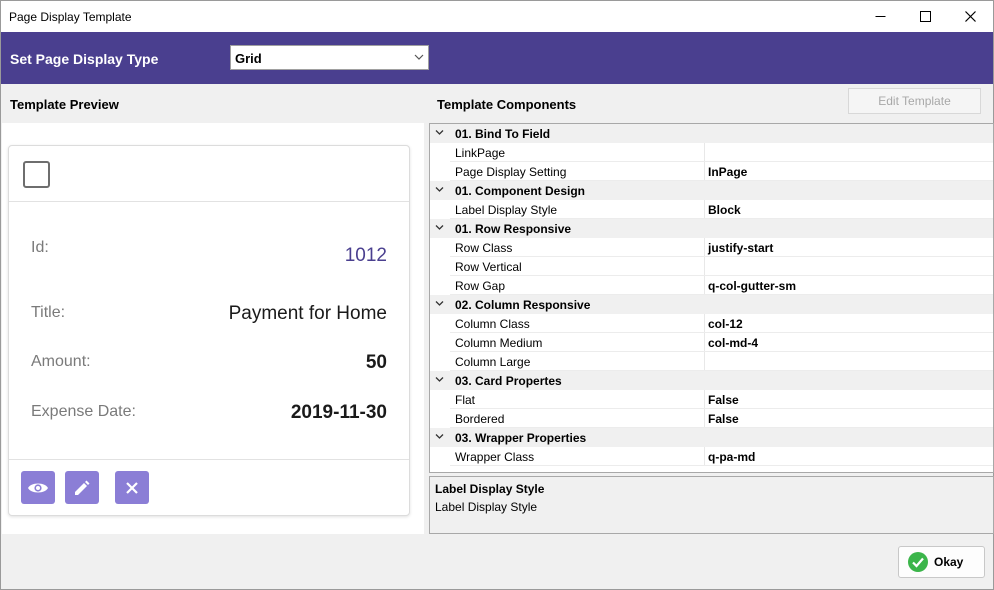 Image resolution: width=994 pixels, height=590 pixels. I want to click on property-row-column-class: Column Class col-12, so click(711, 323).